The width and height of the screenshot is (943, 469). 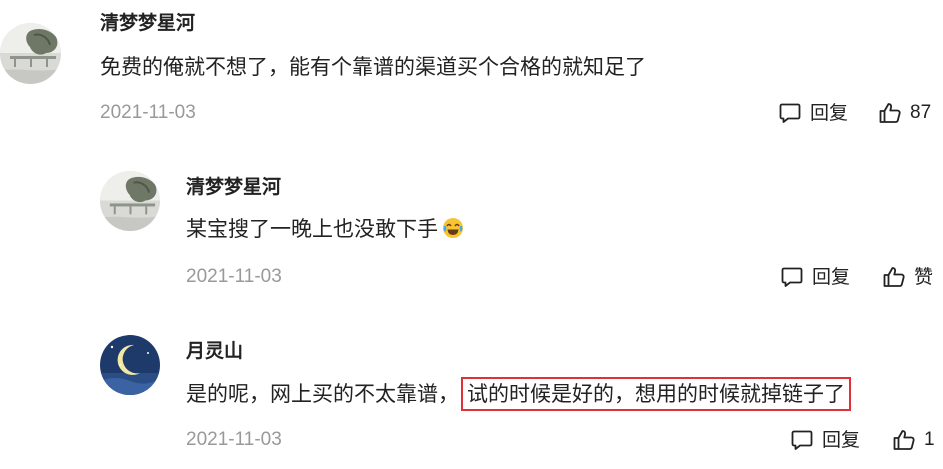 What do you see at coordinates (453, 228) in the screenshot?
I see `crying-laughing-emoji` at bounding box center [453, 228].